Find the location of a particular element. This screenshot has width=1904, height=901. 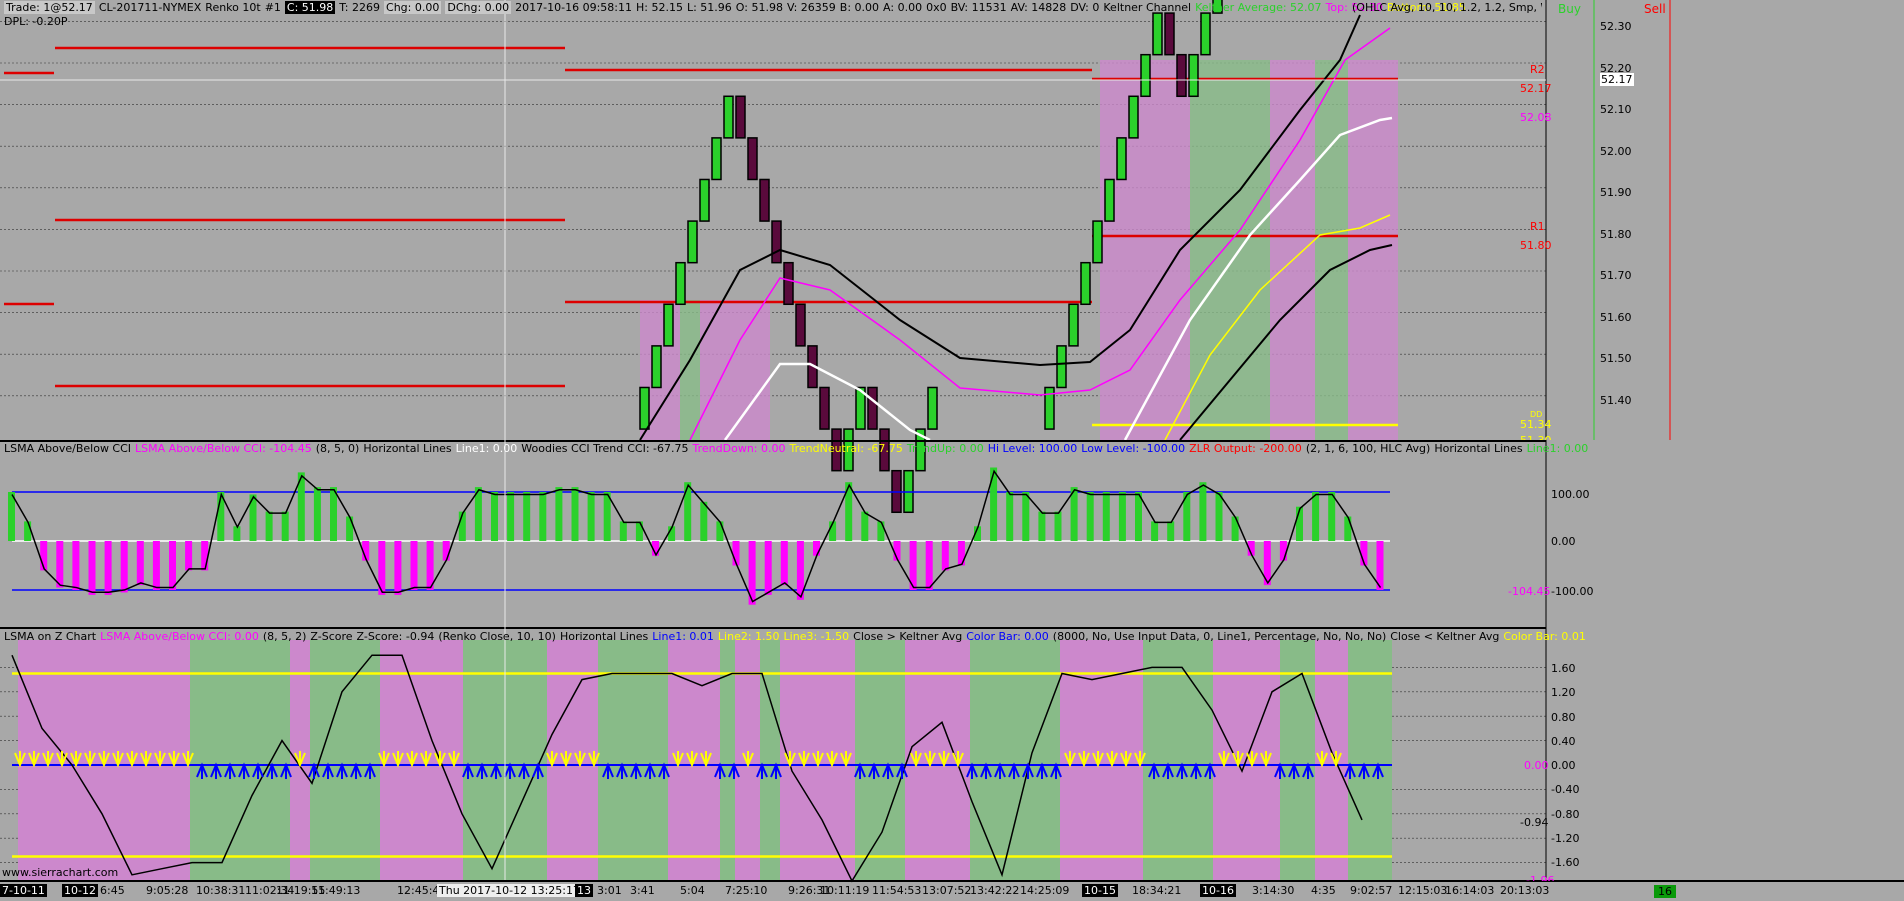

datetime-value: 2017-10-16 09:58:11 is located at coordinates (573, 7).